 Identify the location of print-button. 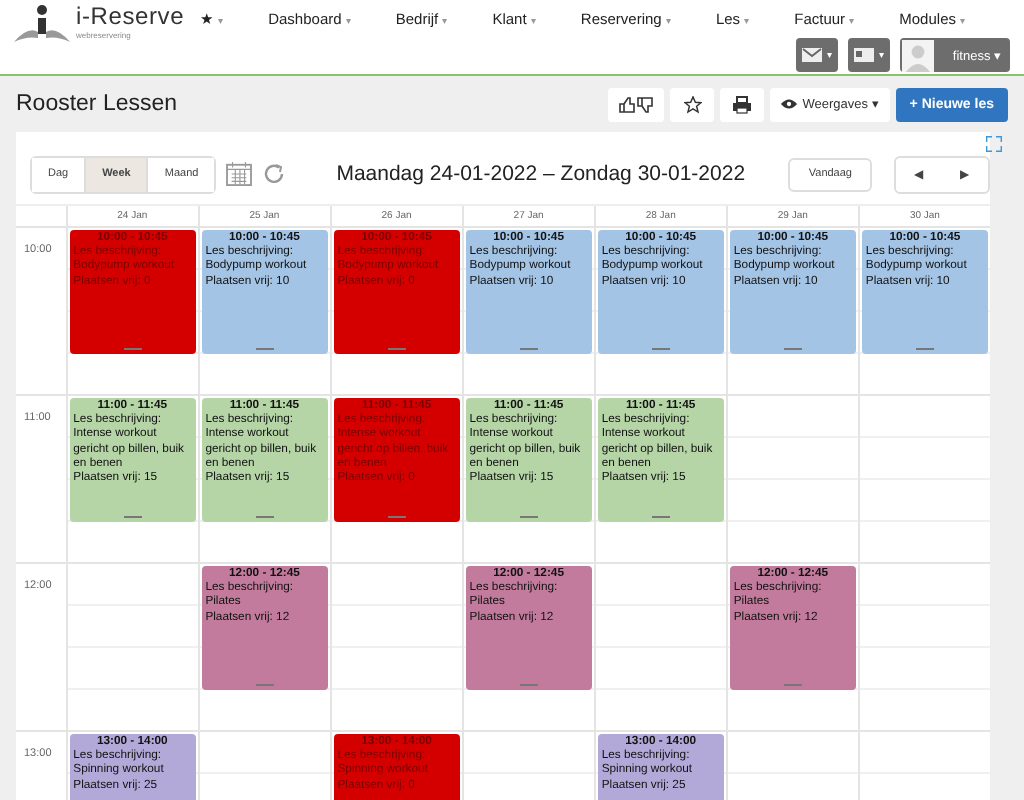
(742, 104).